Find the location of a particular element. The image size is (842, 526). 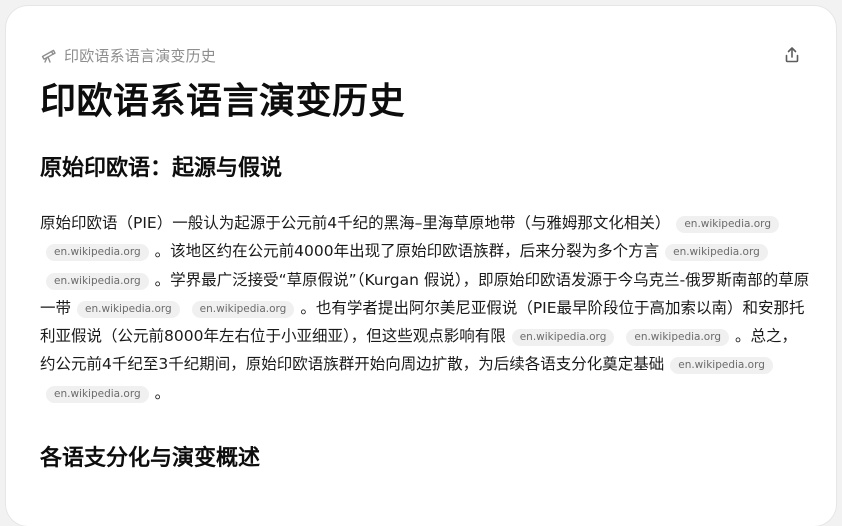

paragraph-text: 。 is located at coordinates (162, 392).